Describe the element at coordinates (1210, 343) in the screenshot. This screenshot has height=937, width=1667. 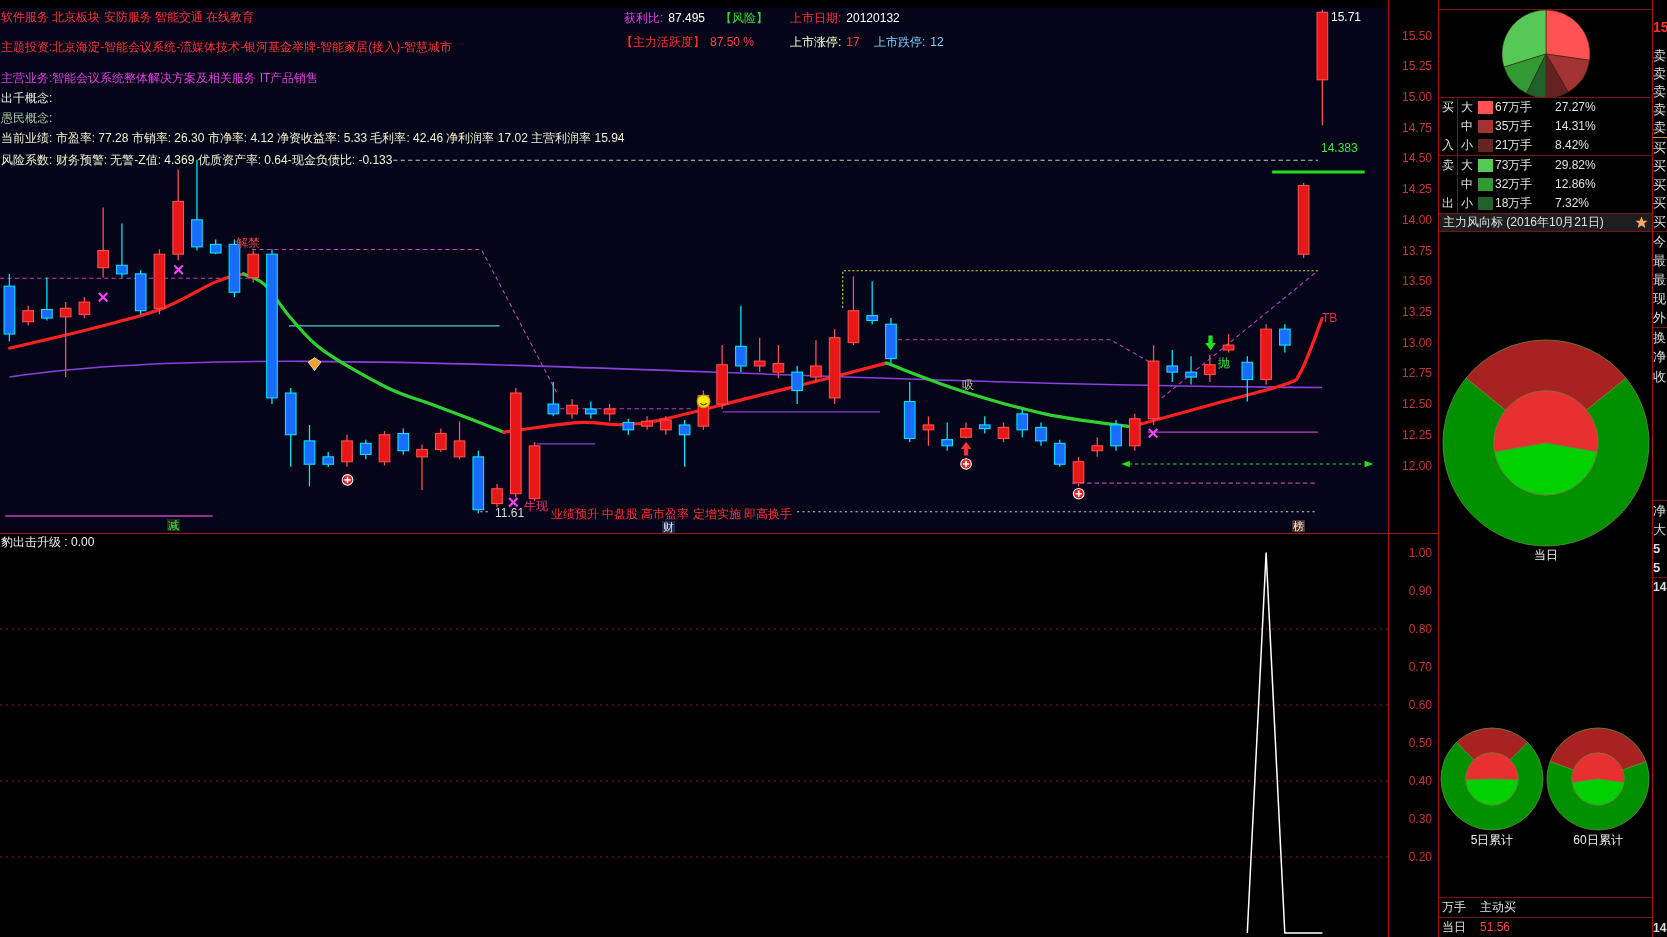
I see `down-arrow-icon` at that location.